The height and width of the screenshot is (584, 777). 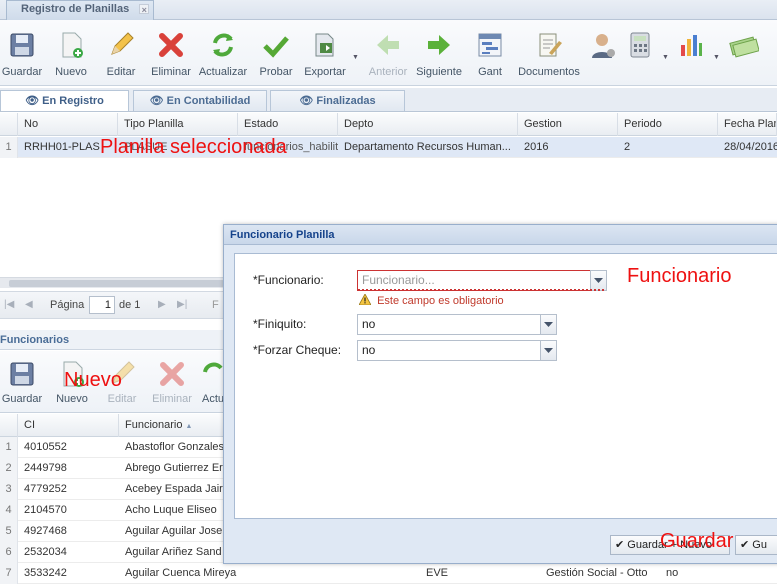 What do you see at coordinates (223, 45) in the screenshot?
I see `refresh-icon` at bounding box center [223, 45].